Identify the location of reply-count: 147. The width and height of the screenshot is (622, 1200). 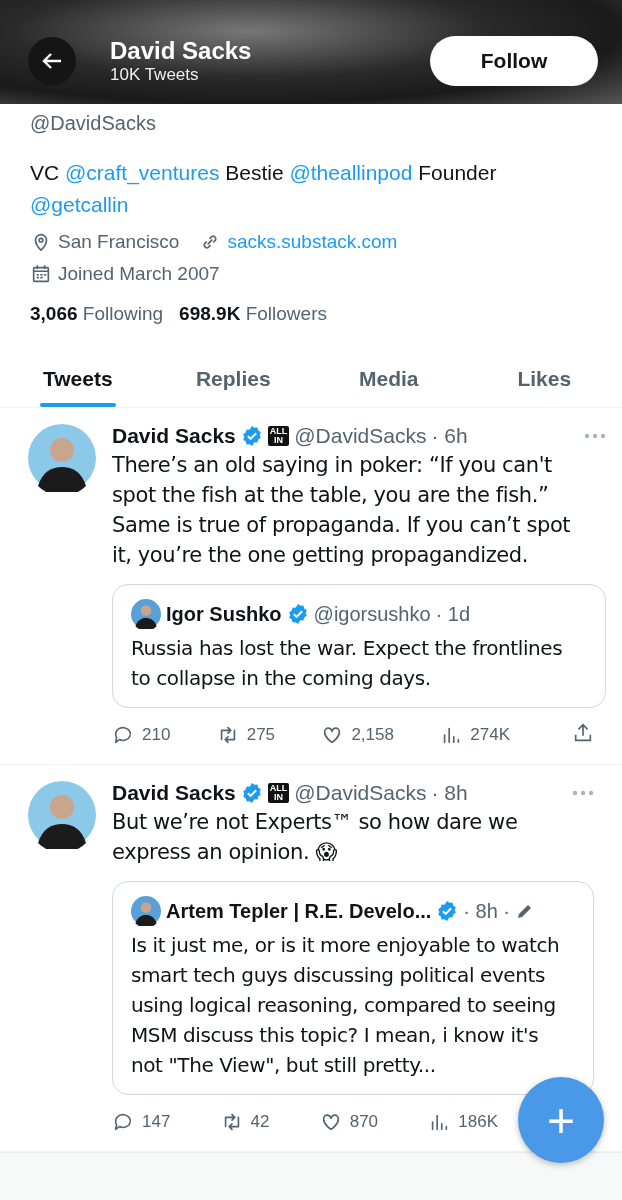
(141, 1122).